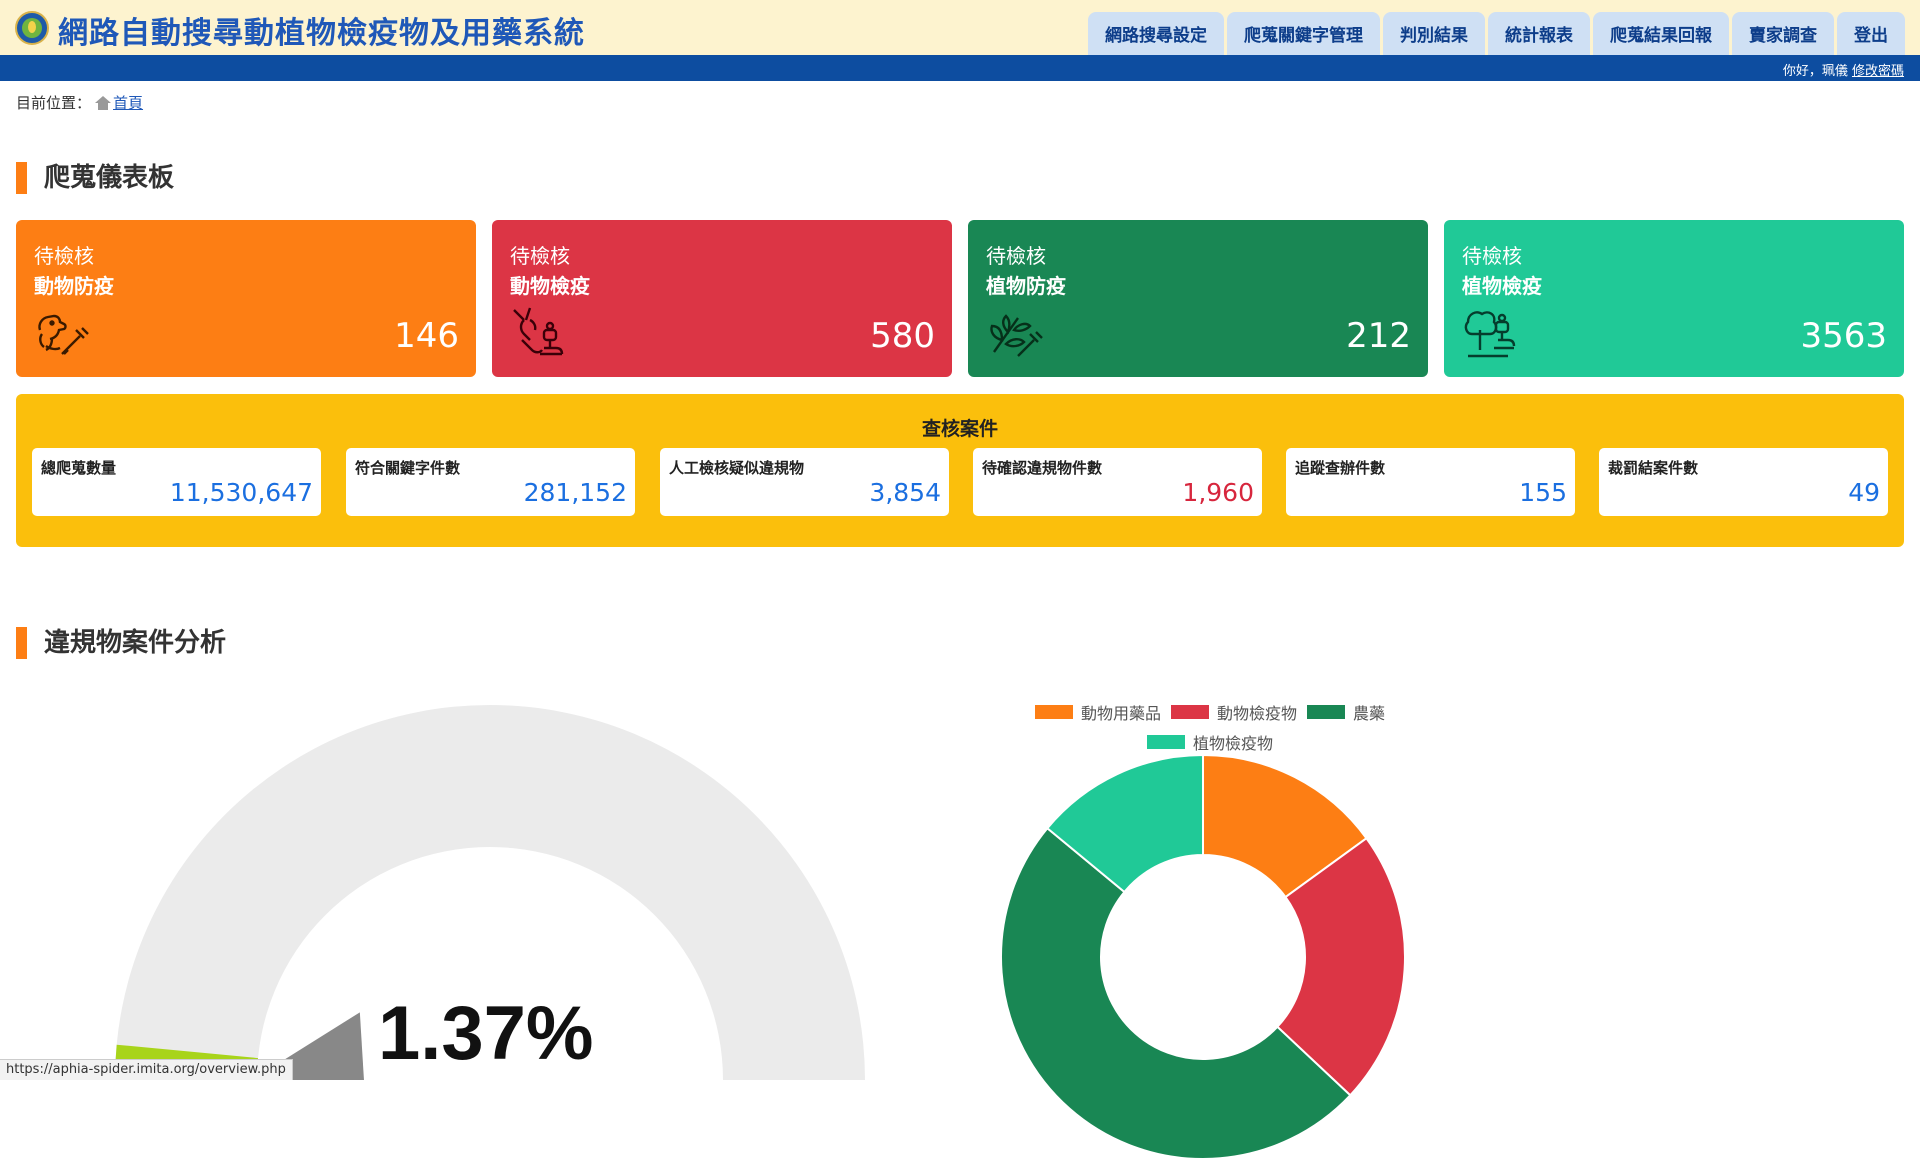  What do you see at coordinates (1233, 712) in the screenshot?
I see `legend-item-animal-quarantine: 動物檢疫物` at bounding box center [1233, 712].